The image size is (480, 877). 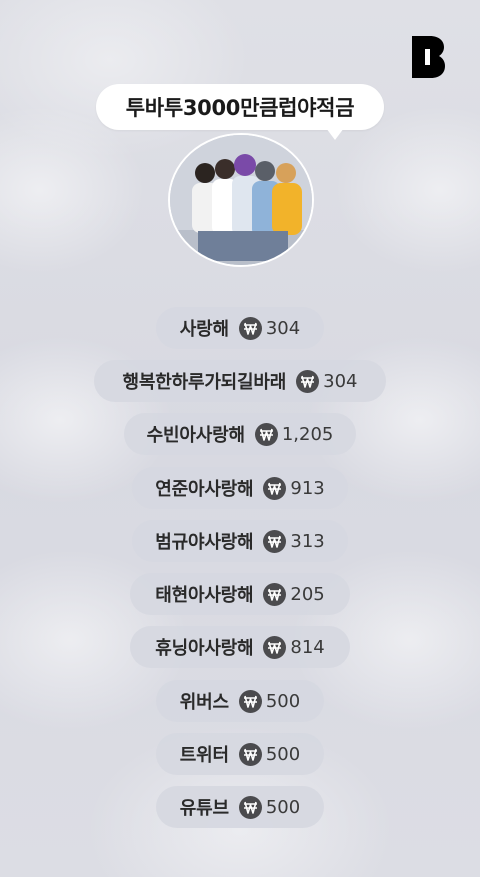 What do you see at coordinates (428, 57) in the screenshot?
I see `b-logo-icon` at bounding box center [428, 57].